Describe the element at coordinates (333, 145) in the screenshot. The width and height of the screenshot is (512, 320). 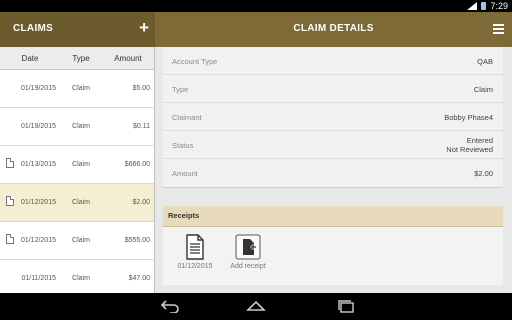
I see `detail-row-status: Status Entered Not Reviewed` at that location.